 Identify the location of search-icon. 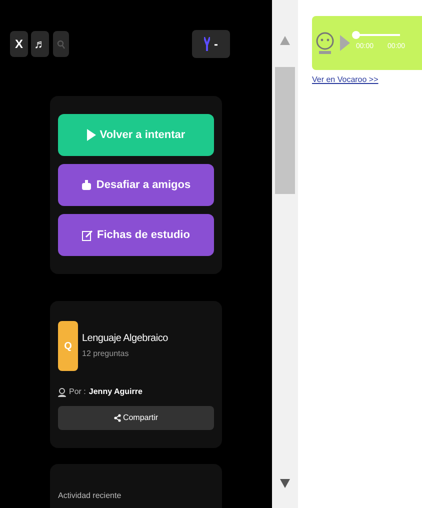
(61, 44).